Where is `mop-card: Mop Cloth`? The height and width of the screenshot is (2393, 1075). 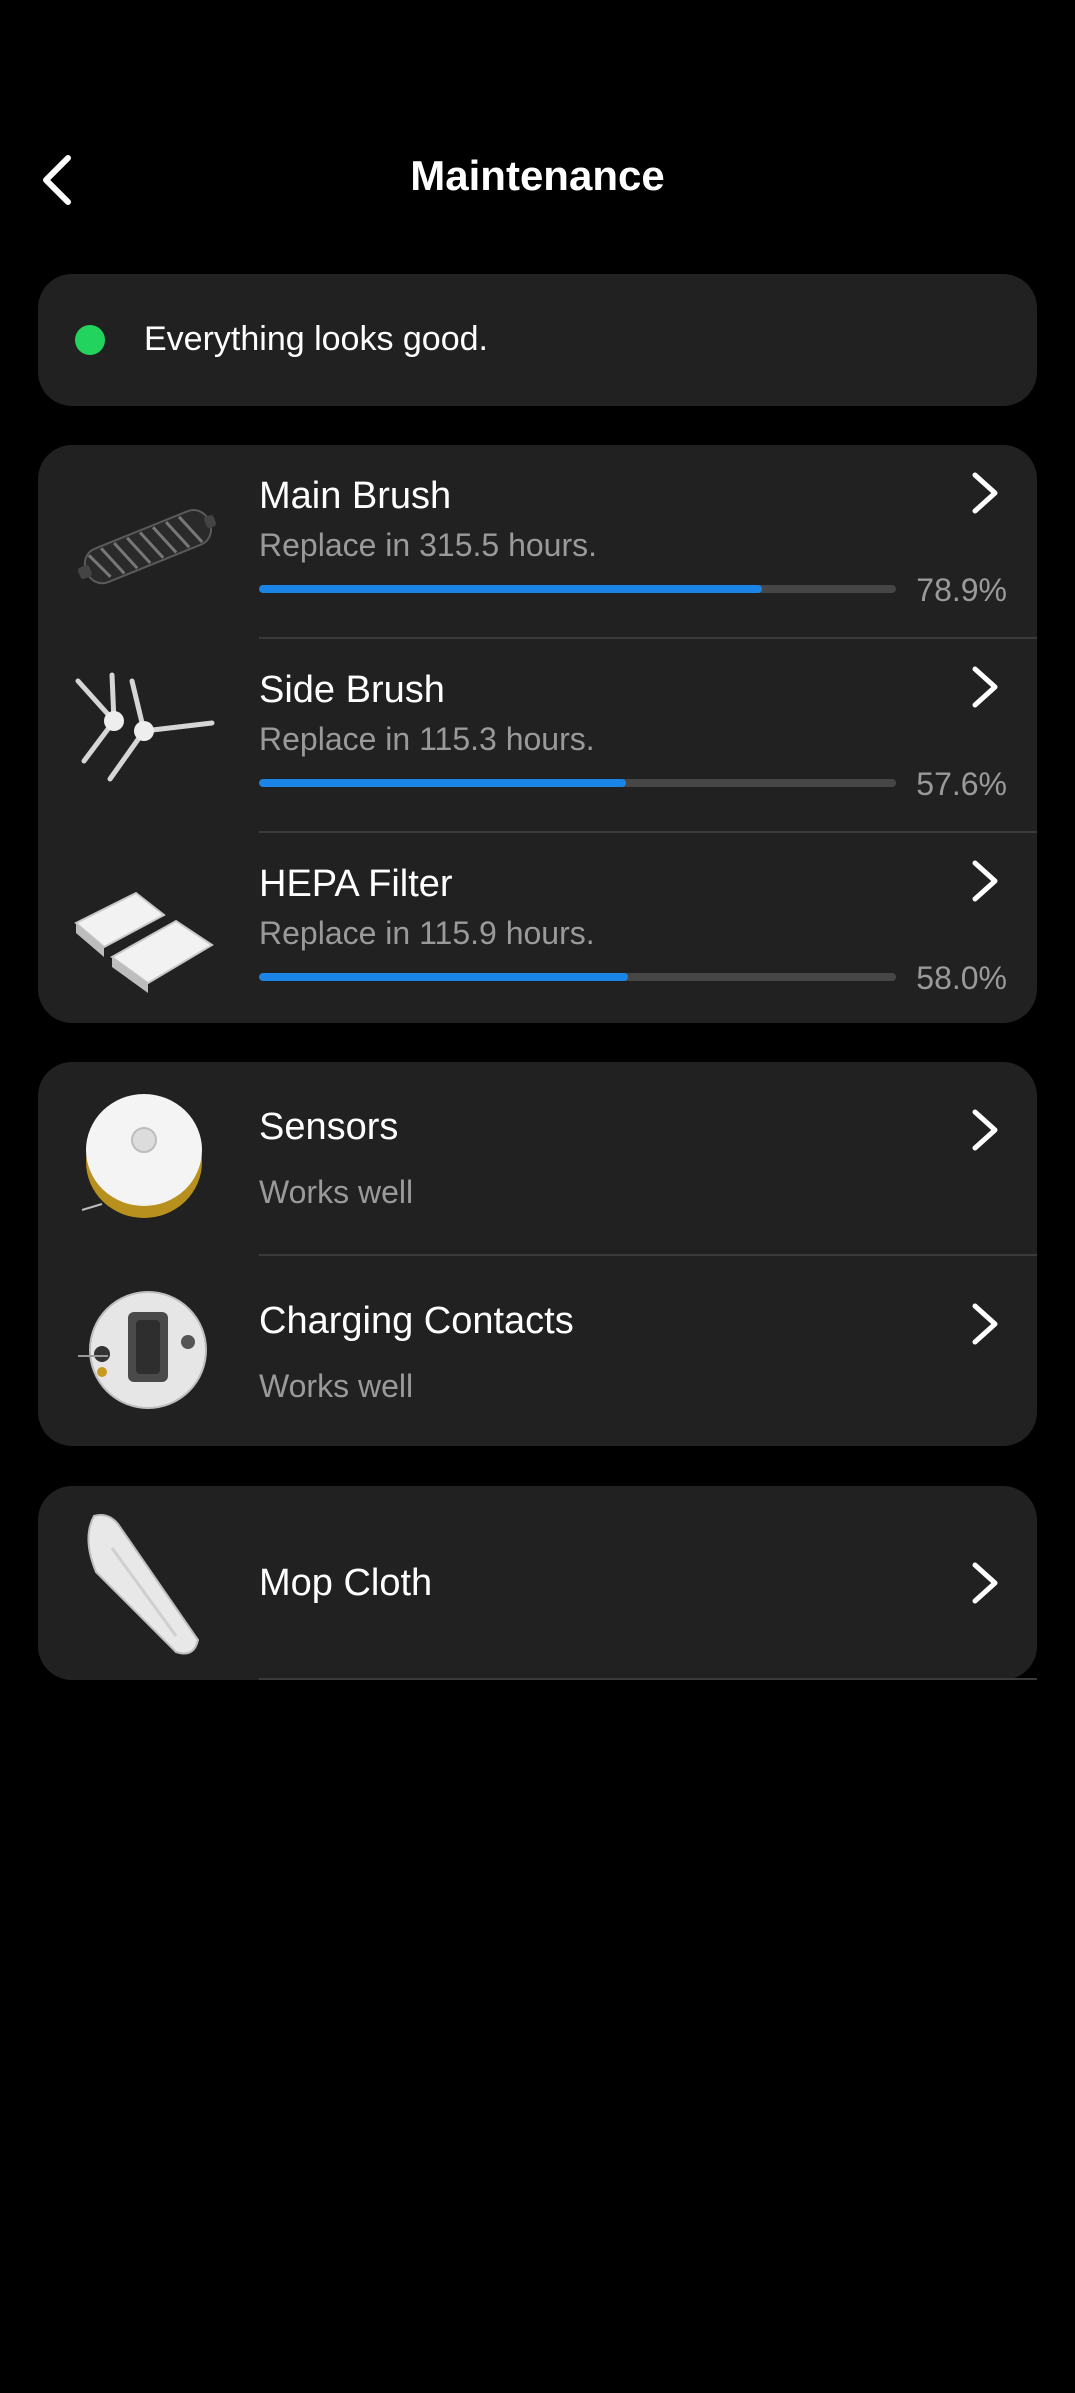
mop-card: Mop Cloth is located at coordinates (537, 1583).